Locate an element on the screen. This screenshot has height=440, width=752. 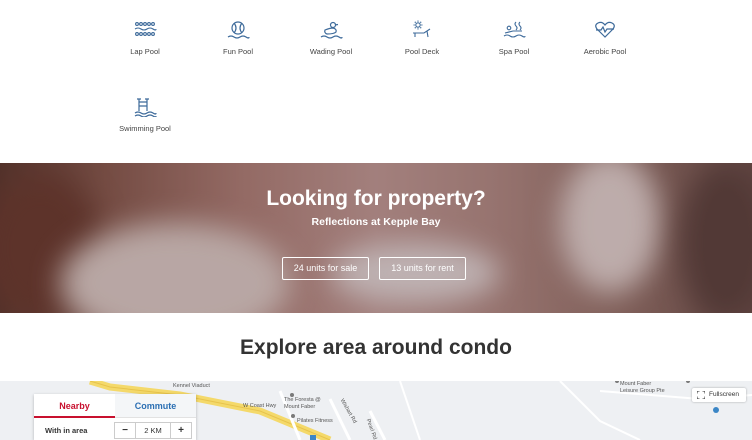
tab-nearby: Nearby is located at coordinates (74, 406).